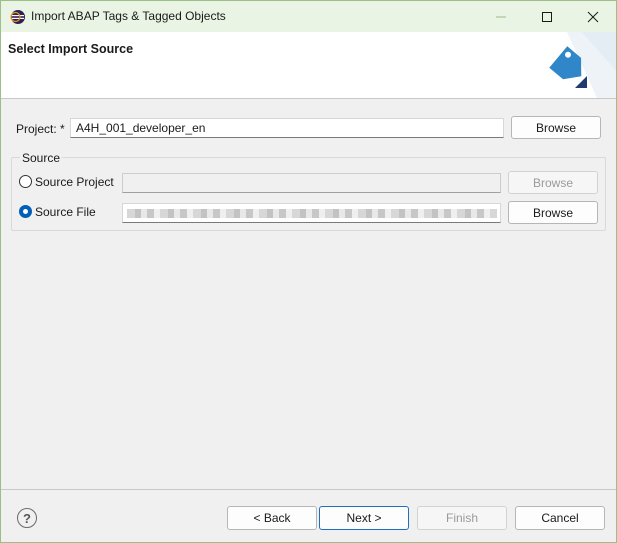 The height and width of the screenshot is (543, 617). I want to click on source-group-label: Source, so click(41, 158).